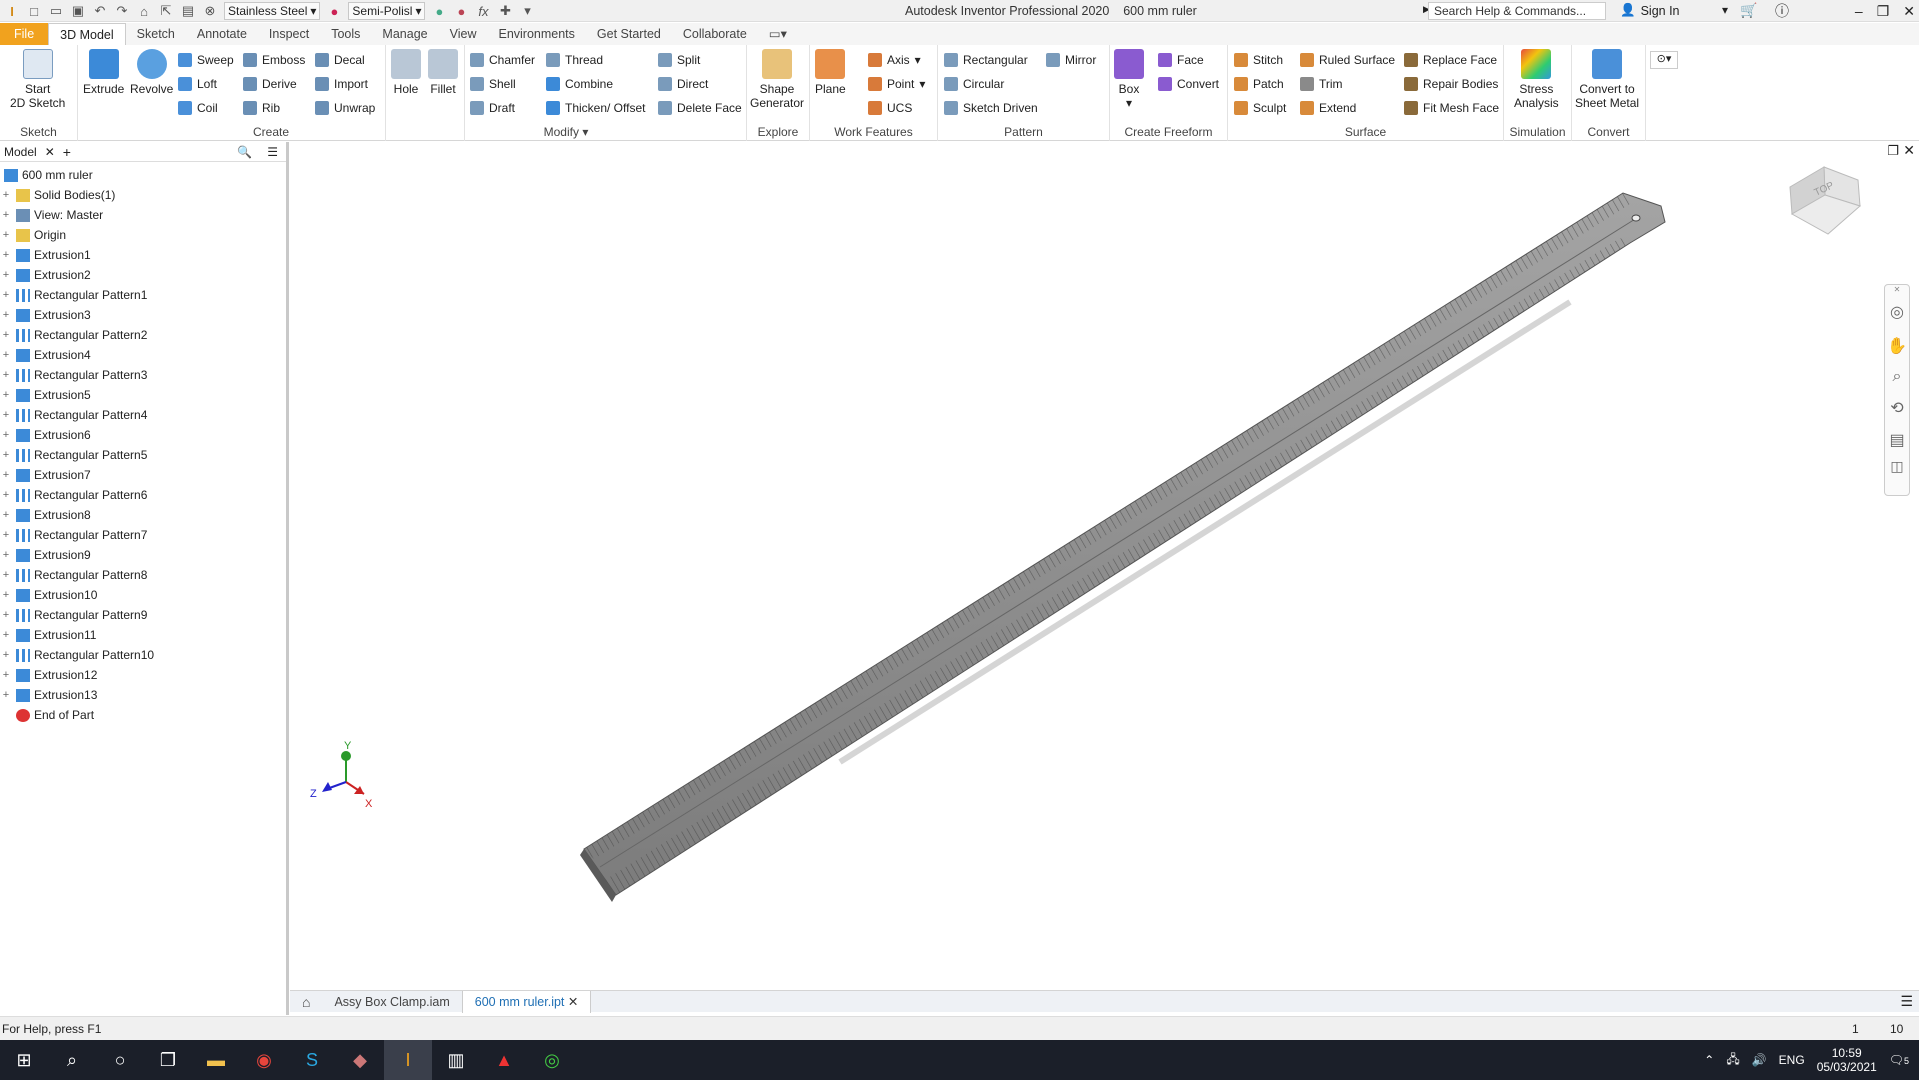  What do you see at coordinates (461, 11) in the screenshot?
I see `adjust-icon: ●` at bounding box center [461, 11].